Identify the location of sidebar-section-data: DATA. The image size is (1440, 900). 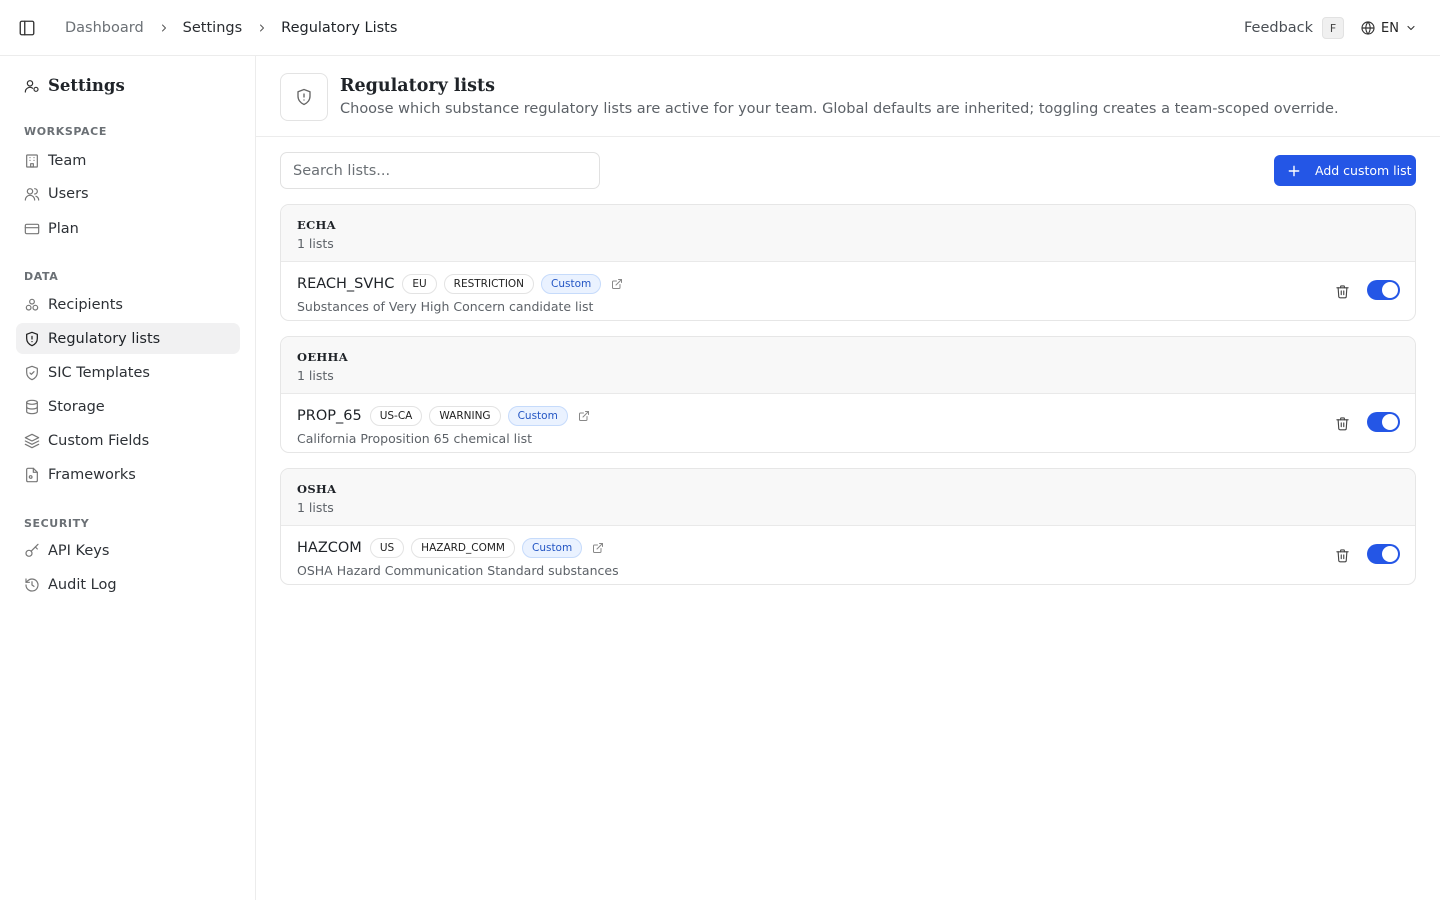
(41, 276).